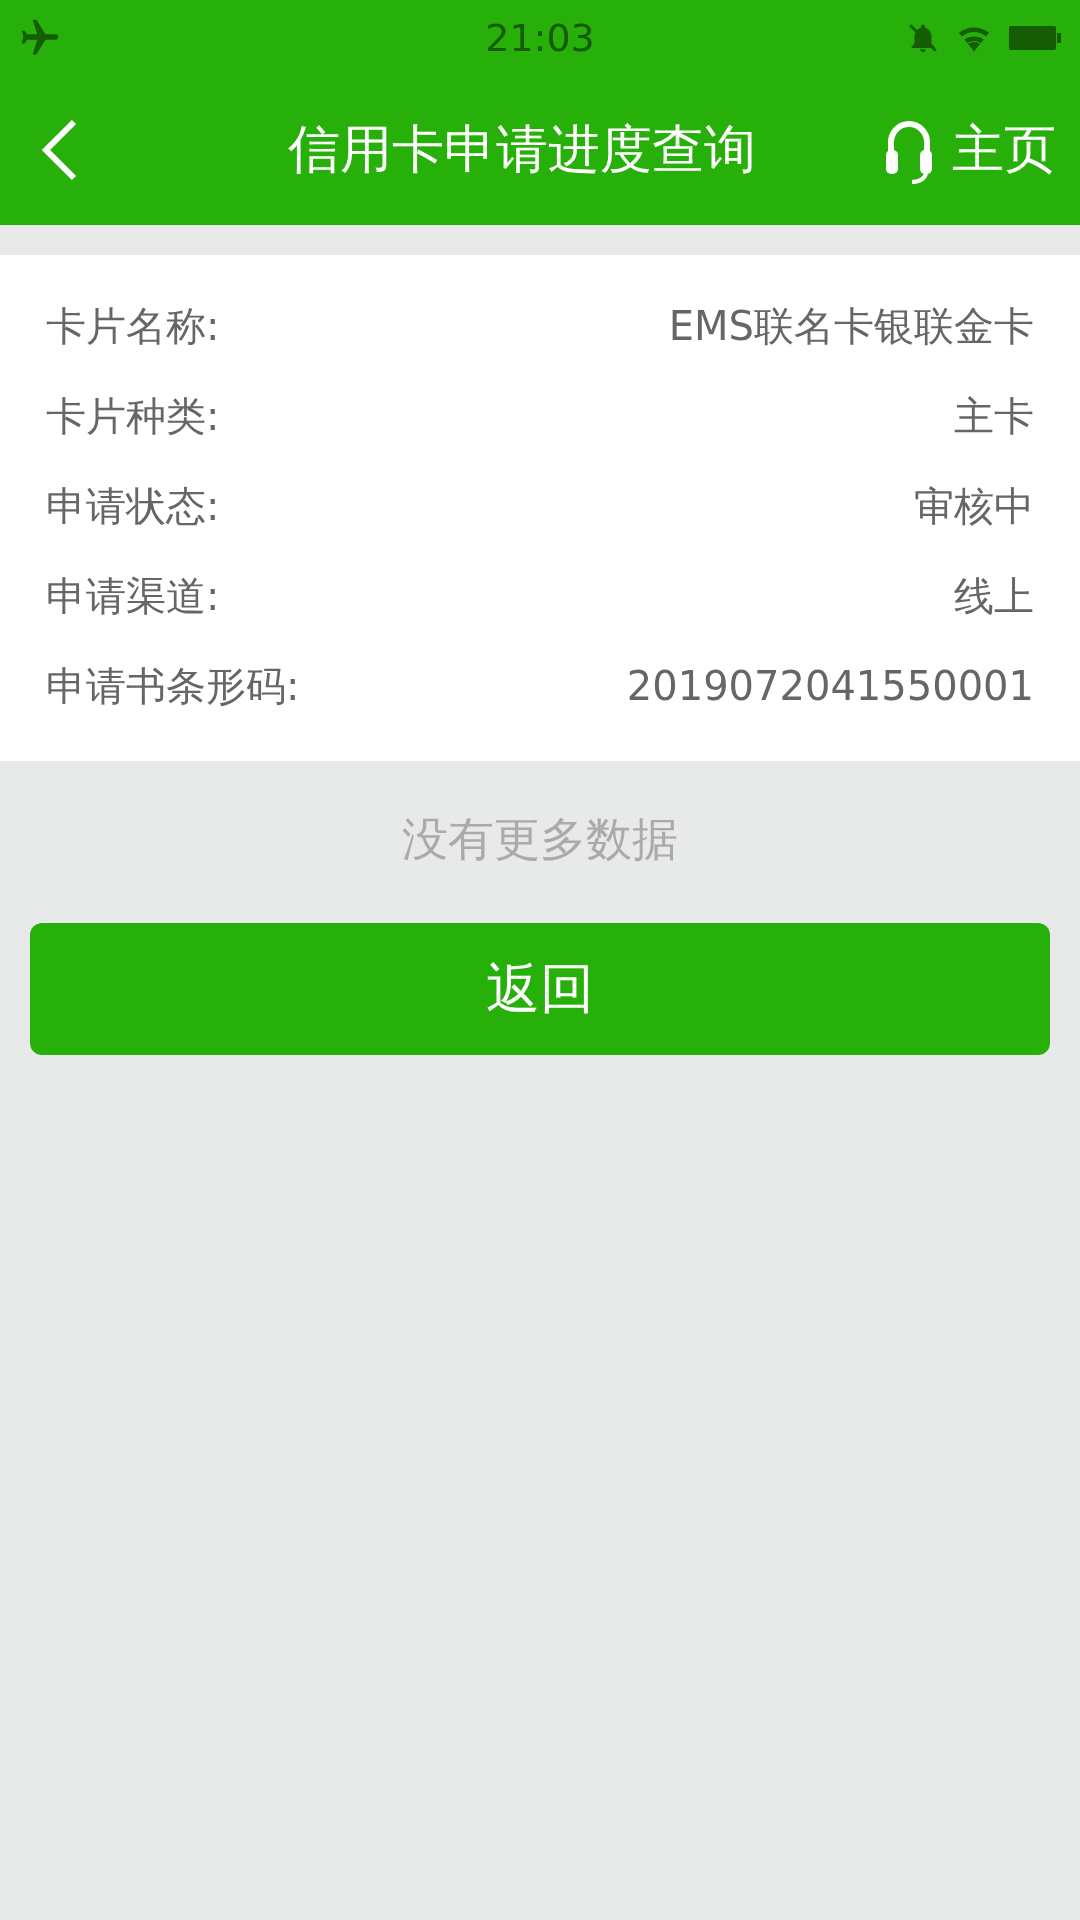  What do you see at coordinates (133, 506) in the screenshot?
I see `detail-label: 申请状态:` at bounding box center [133, 506].